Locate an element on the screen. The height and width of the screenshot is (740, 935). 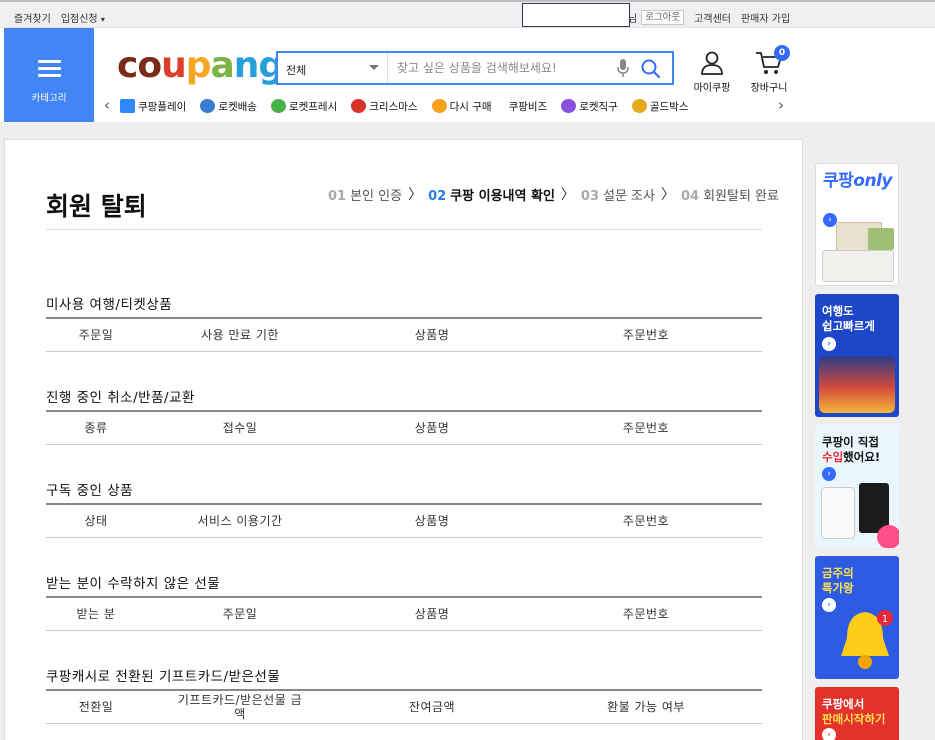
table-header-row: 종류 접수일 상품명 주문번호 is located at coordinates (404, 427).